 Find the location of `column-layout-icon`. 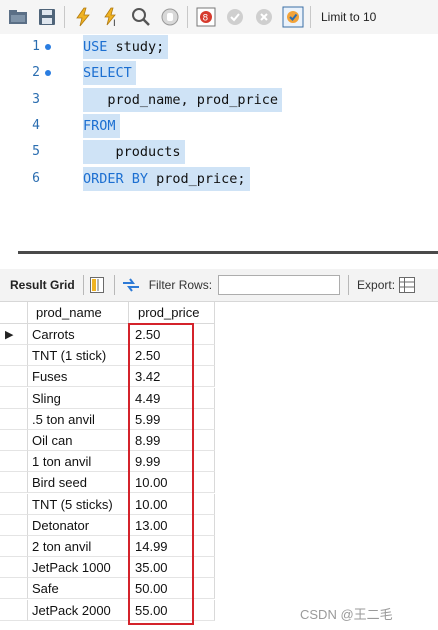

column-layout-icon is located at coordinates (97, 285).